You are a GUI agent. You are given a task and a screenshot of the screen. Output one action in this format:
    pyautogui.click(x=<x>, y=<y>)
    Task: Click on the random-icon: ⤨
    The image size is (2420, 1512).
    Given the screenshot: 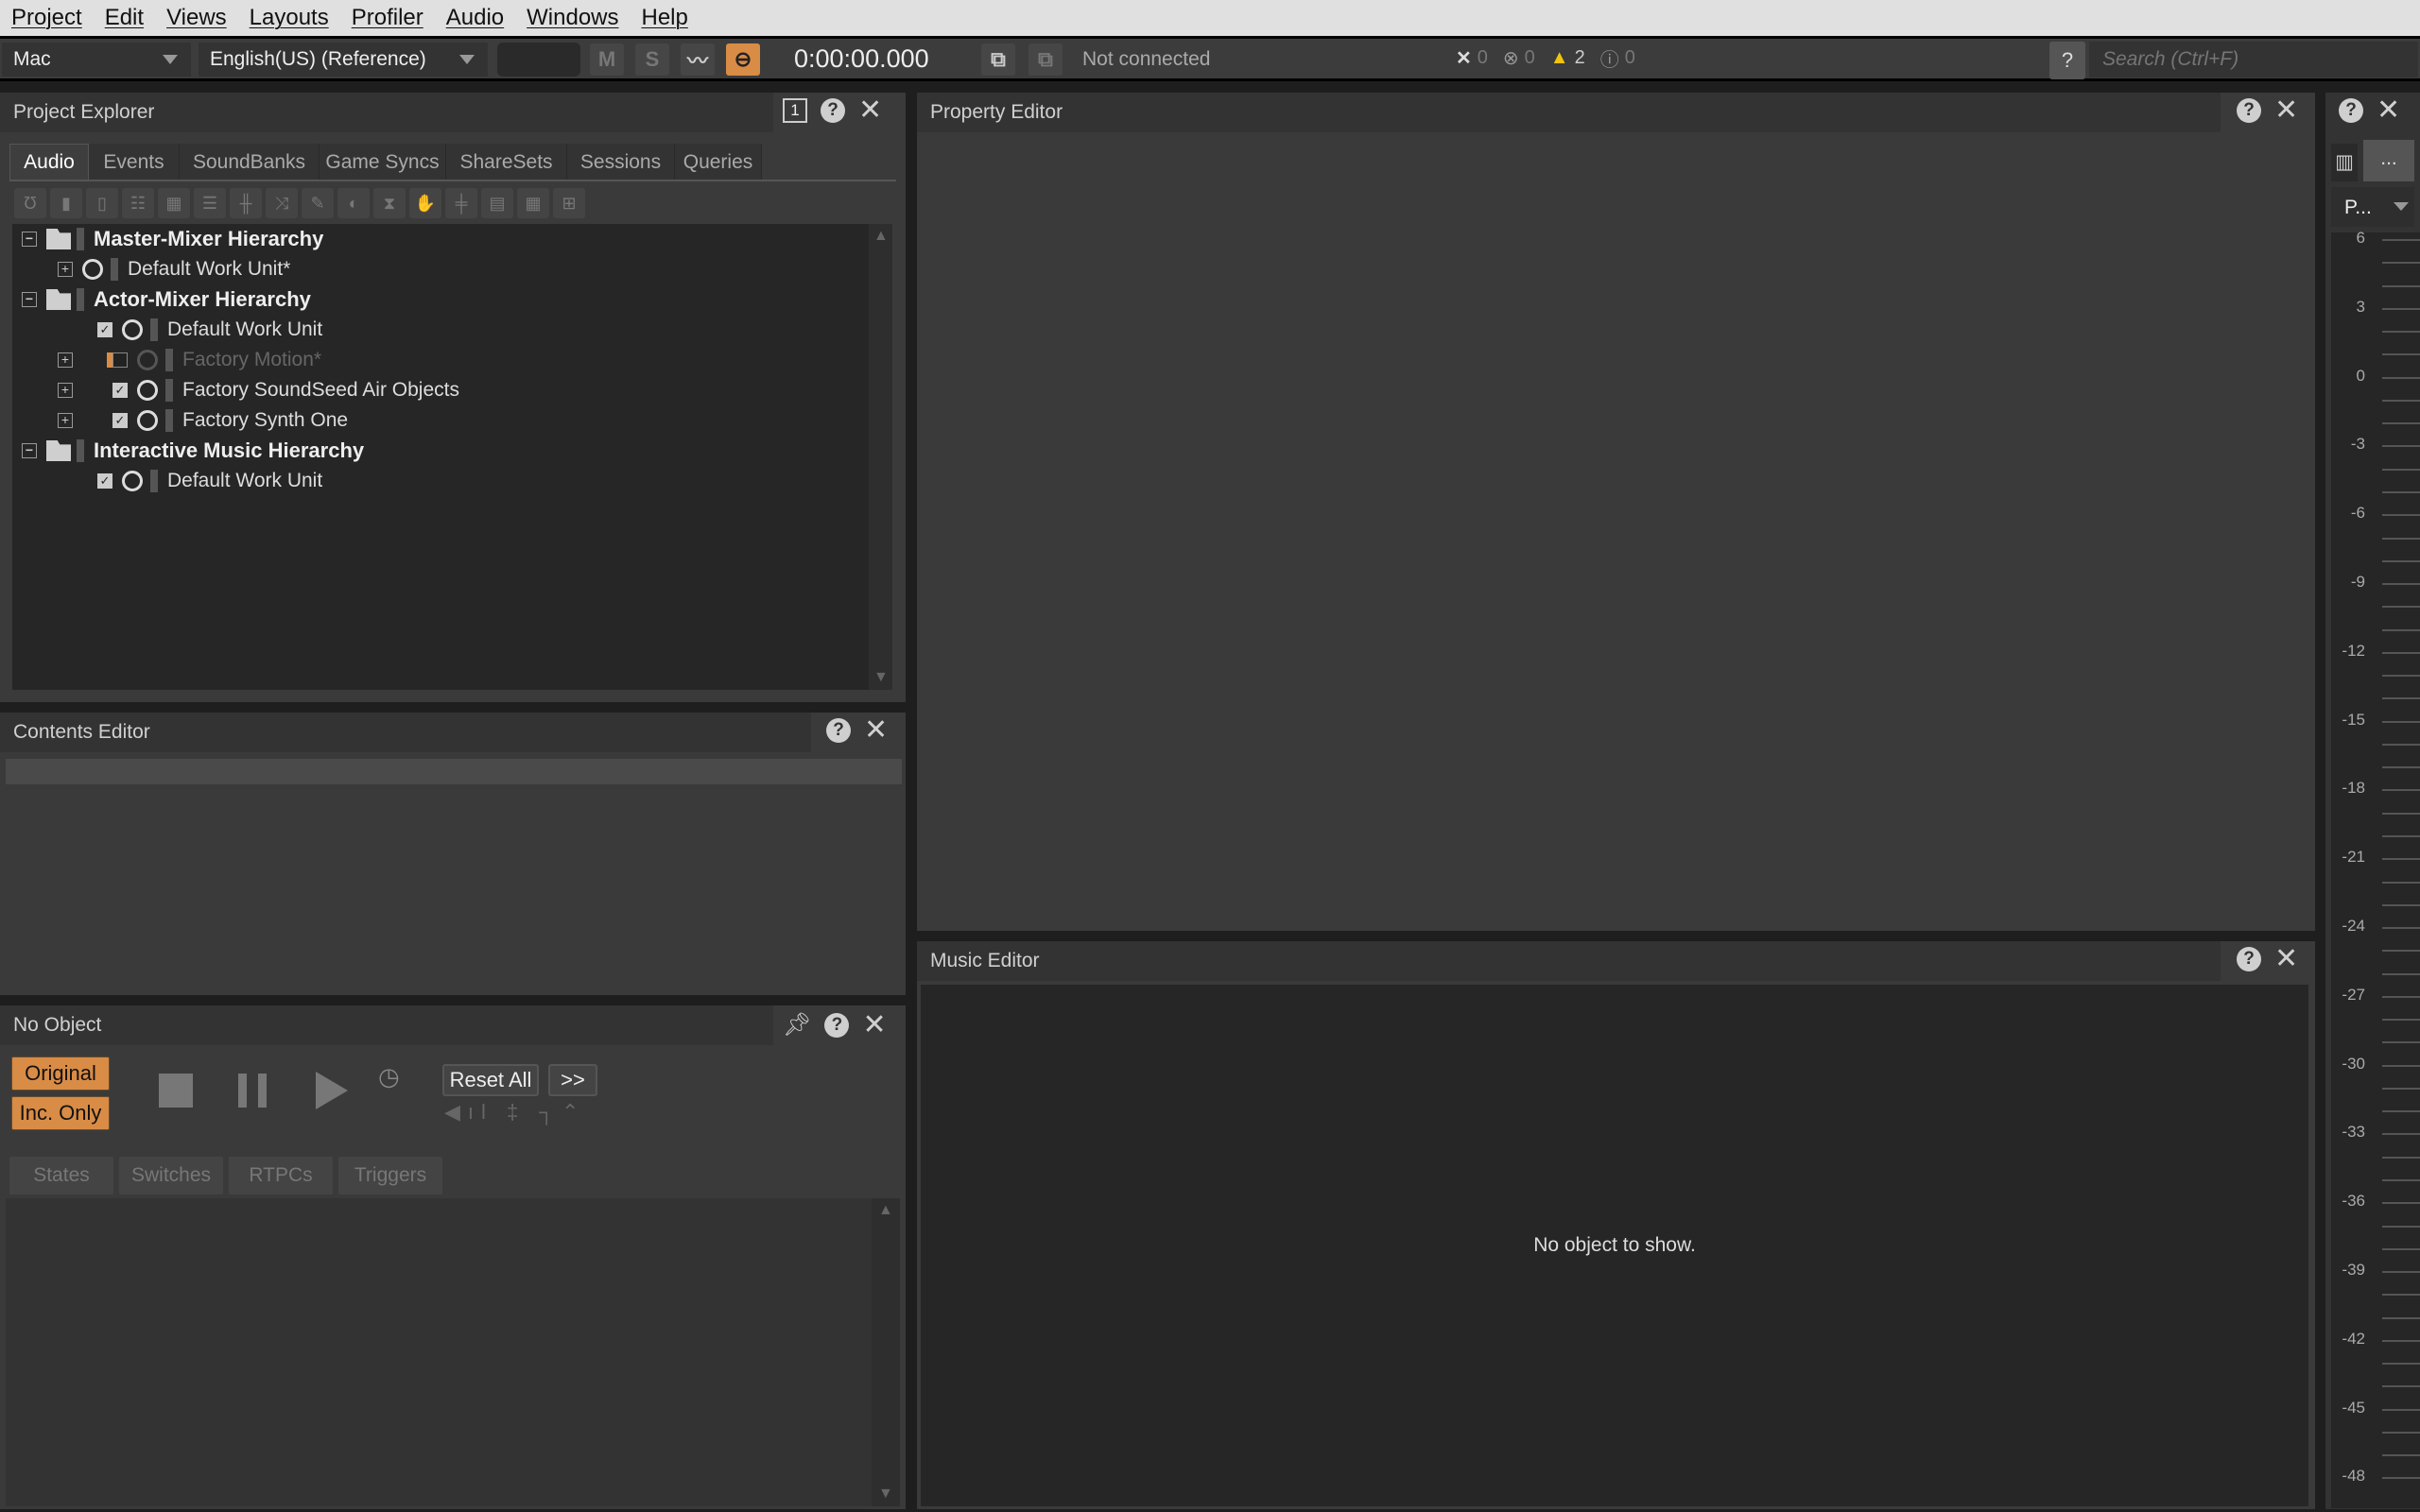 What is the action you would take?
    pyautogui.click(x=282, y=203)
    